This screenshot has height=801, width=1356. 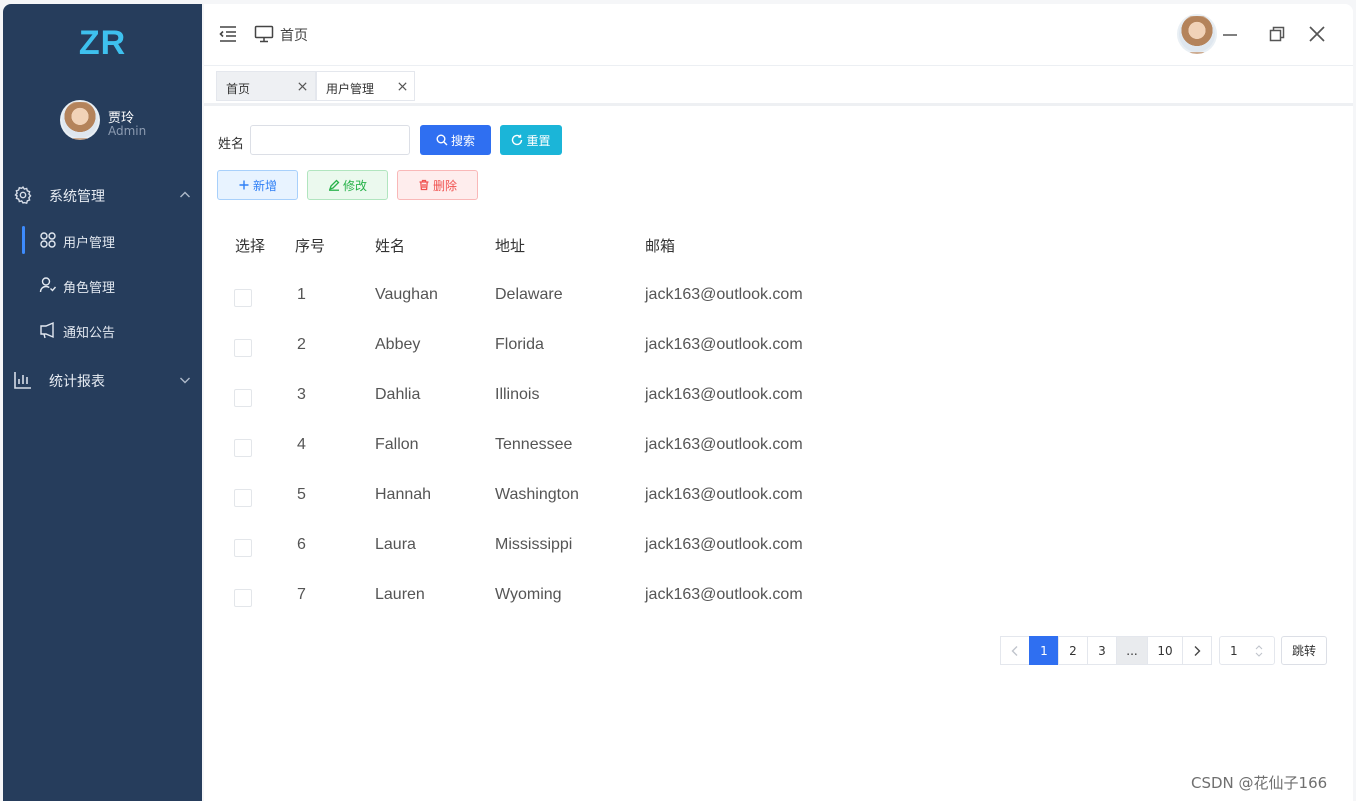 What do you see at coordinates (778, 87) in the screenshot?
I see `tabs-bar: 首页 用户管理` at bounding box center [778, 87].